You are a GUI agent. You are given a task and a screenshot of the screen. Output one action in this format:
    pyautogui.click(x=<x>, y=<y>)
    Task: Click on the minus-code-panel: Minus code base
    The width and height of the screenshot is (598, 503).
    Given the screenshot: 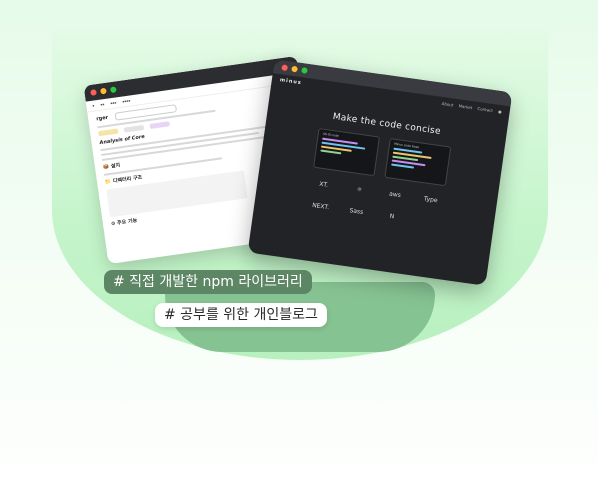 What is the action you would take?
    pyautogui.click(x=418, y=162)
    